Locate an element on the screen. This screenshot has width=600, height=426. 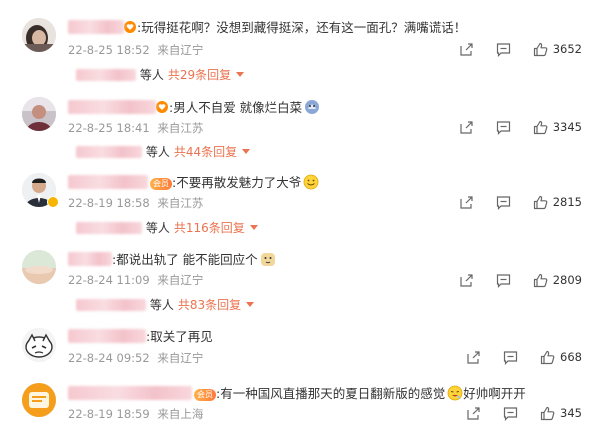
like-count: 2815 is located at coordinates (567, 202).